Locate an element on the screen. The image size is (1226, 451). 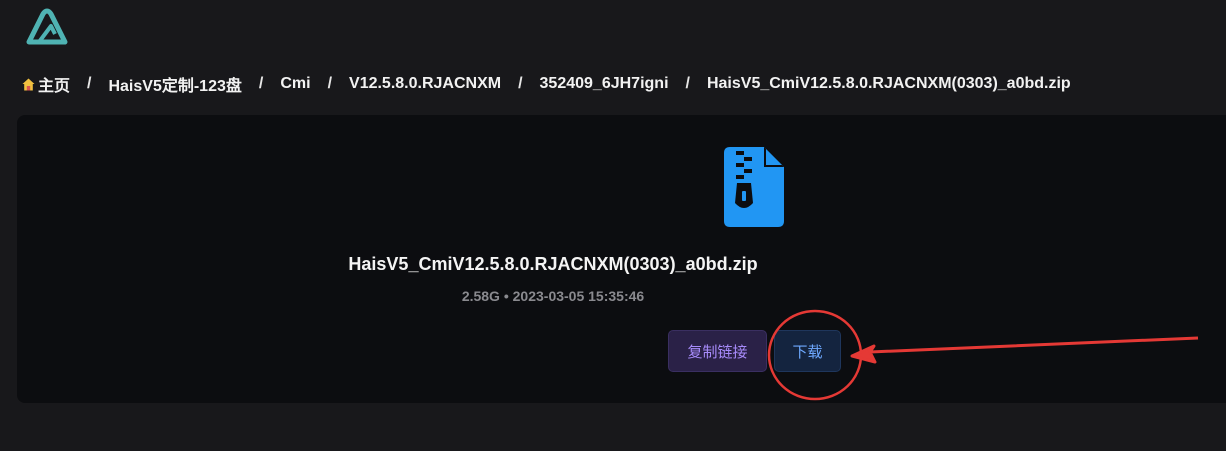
download-button: 下载 is located at coordinates (807, 351).